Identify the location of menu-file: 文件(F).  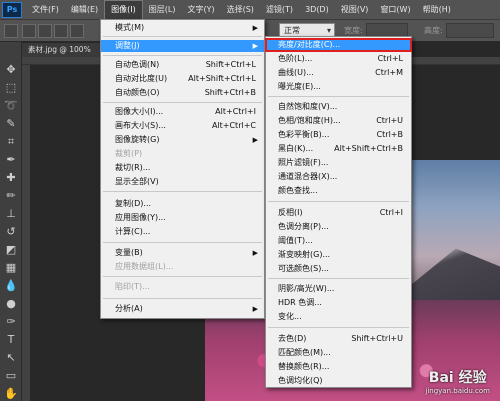
(45, 10).